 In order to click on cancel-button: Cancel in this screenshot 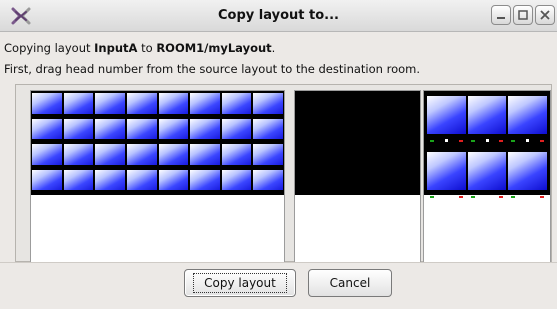, I will do `click(350, 283)`.